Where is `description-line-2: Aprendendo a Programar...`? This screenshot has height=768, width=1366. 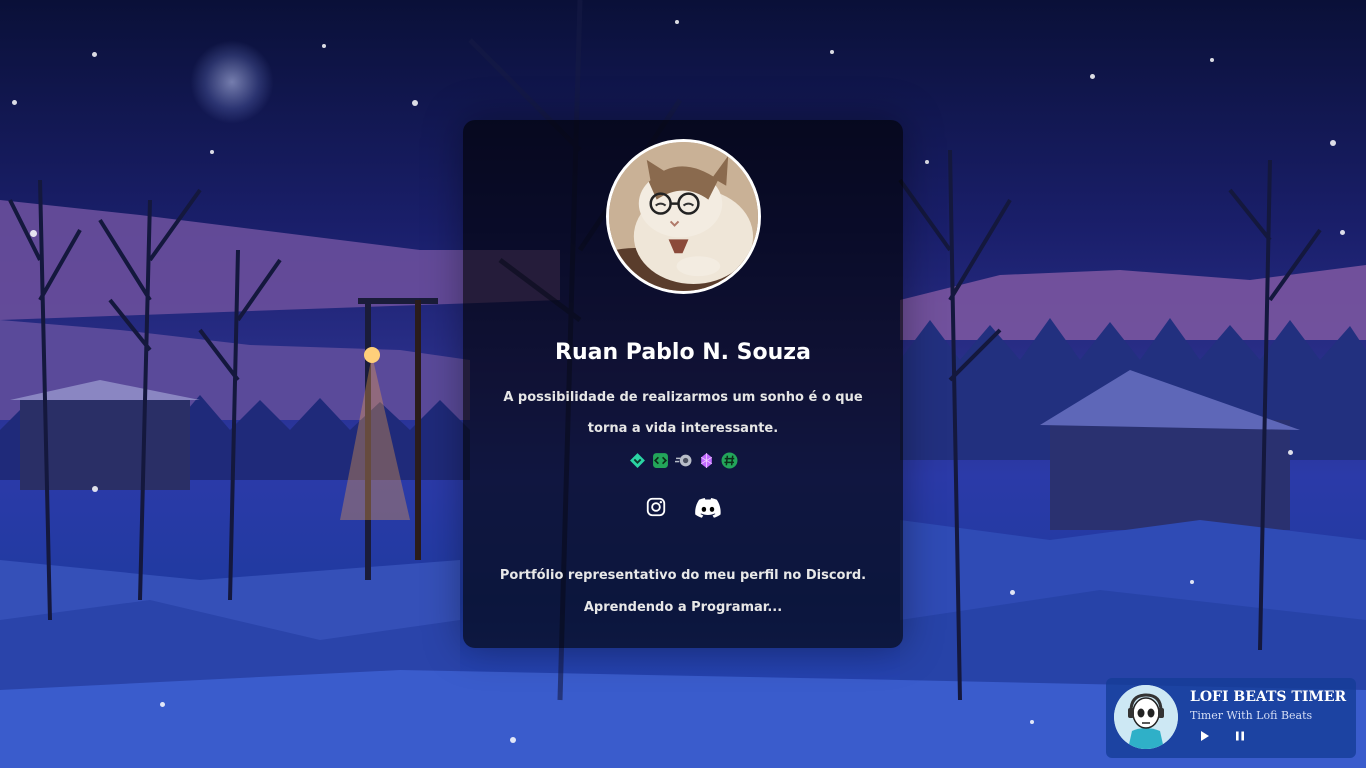 description-line-2: Aprendendo a Programar... is located at coordinates (683, 607).